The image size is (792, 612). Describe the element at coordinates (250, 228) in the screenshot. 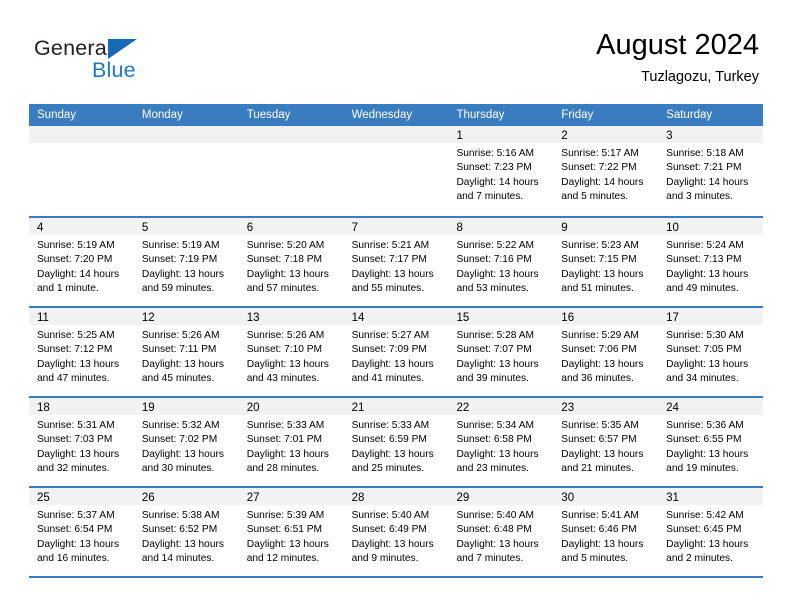

I see `day-number: 6` at that location.